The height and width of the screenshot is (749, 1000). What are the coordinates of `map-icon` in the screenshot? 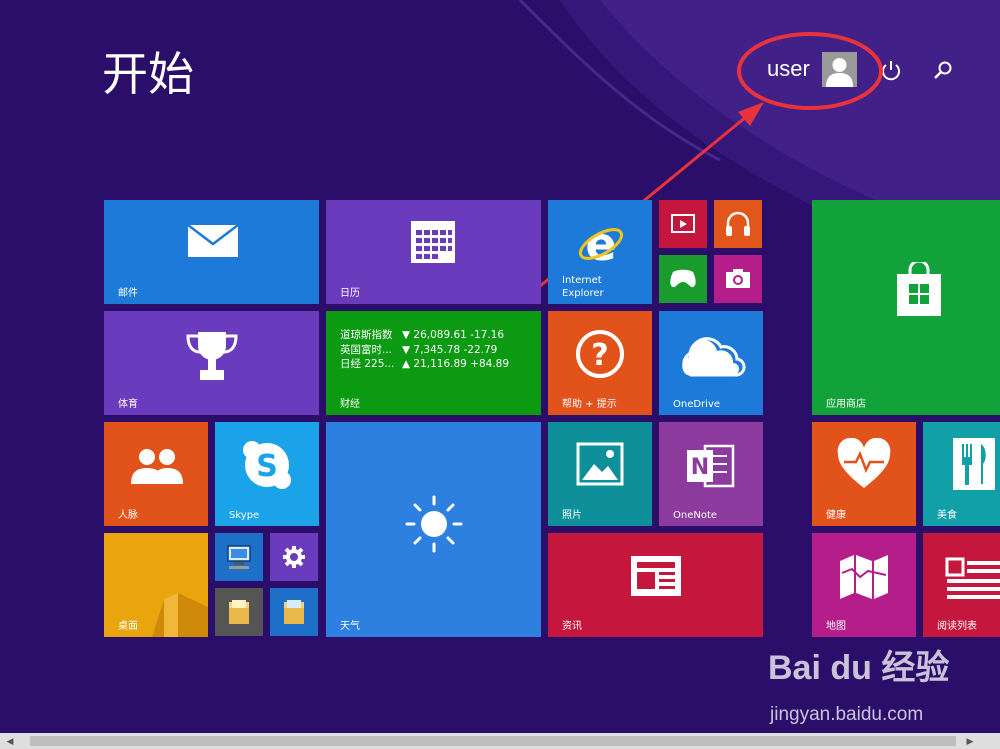 It's located at (864, 577).